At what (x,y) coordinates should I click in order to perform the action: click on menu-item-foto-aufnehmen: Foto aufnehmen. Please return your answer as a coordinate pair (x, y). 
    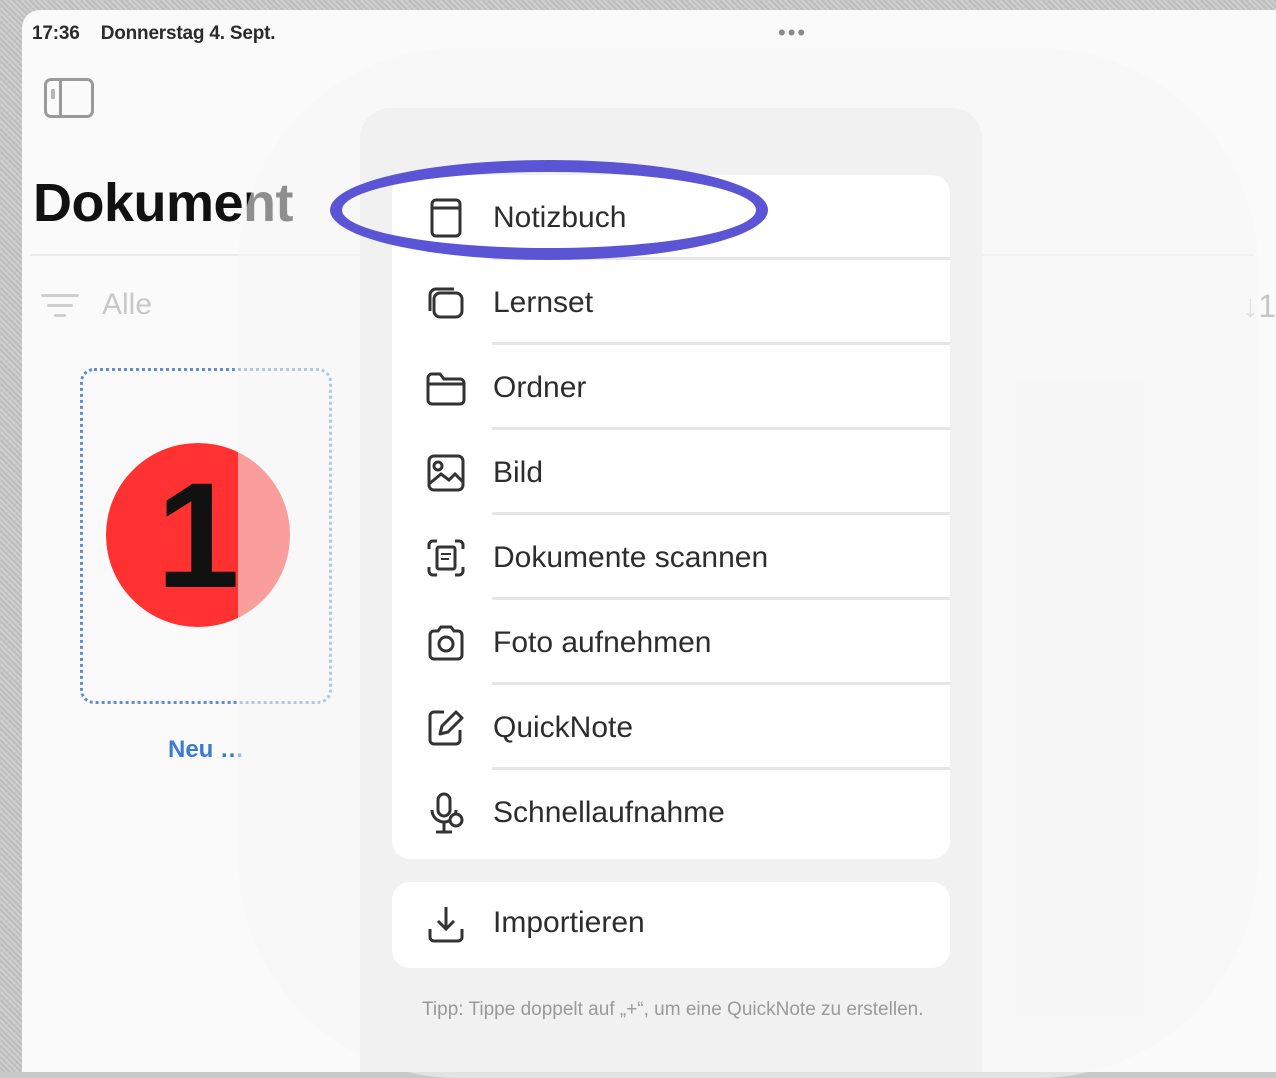
    Looking at the image, I should click on (671, 642).